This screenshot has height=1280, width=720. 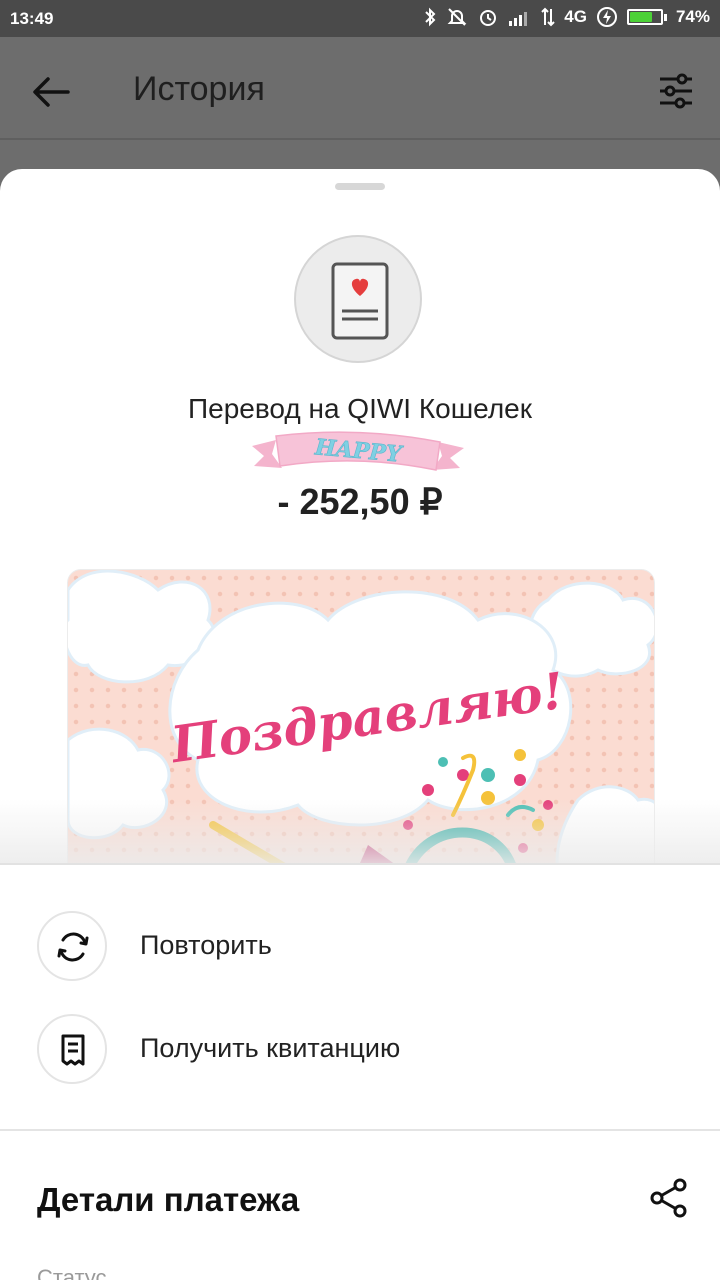 What do you see at coordinates (676, 91) in the screenshot?
I see `filter-sliders-icon` at bounding box center [676, 91].